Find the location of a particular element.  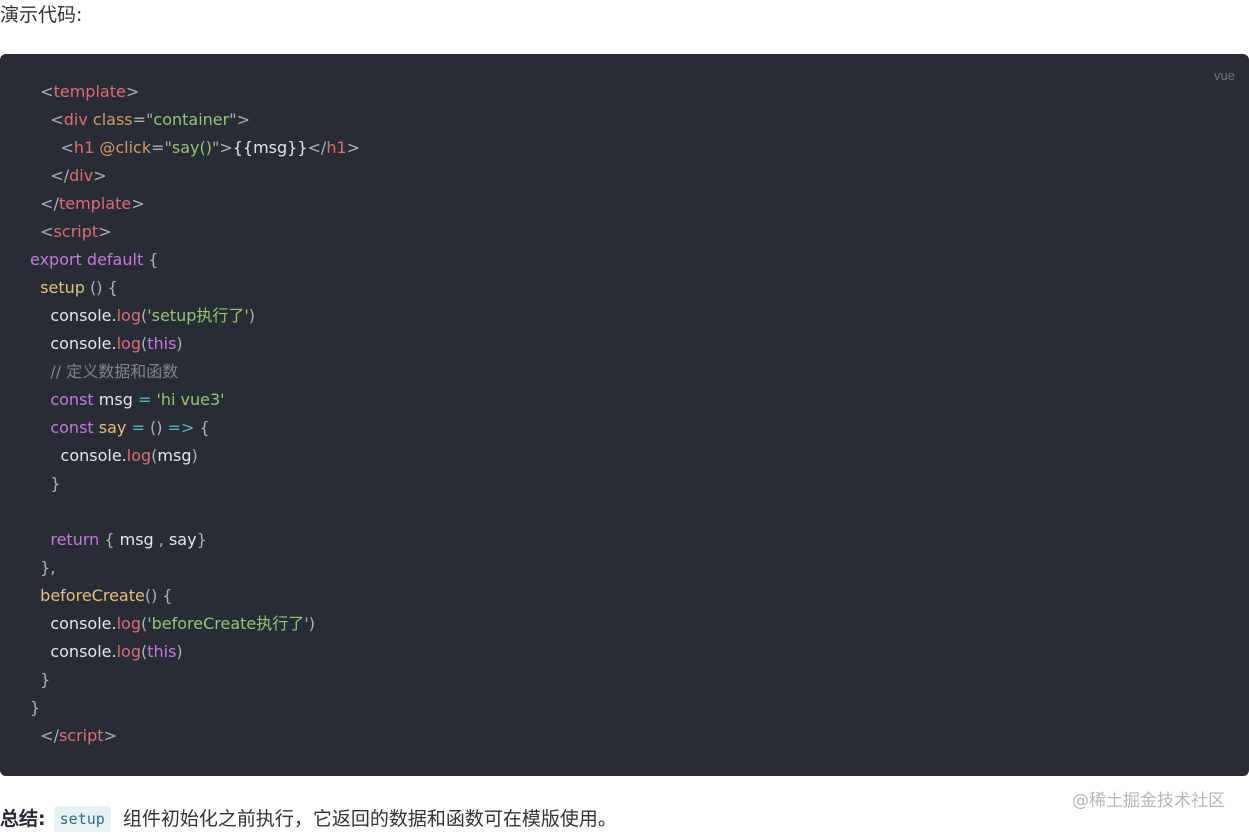

code-line: console.log(msg) is located at coordinates (195, 456).